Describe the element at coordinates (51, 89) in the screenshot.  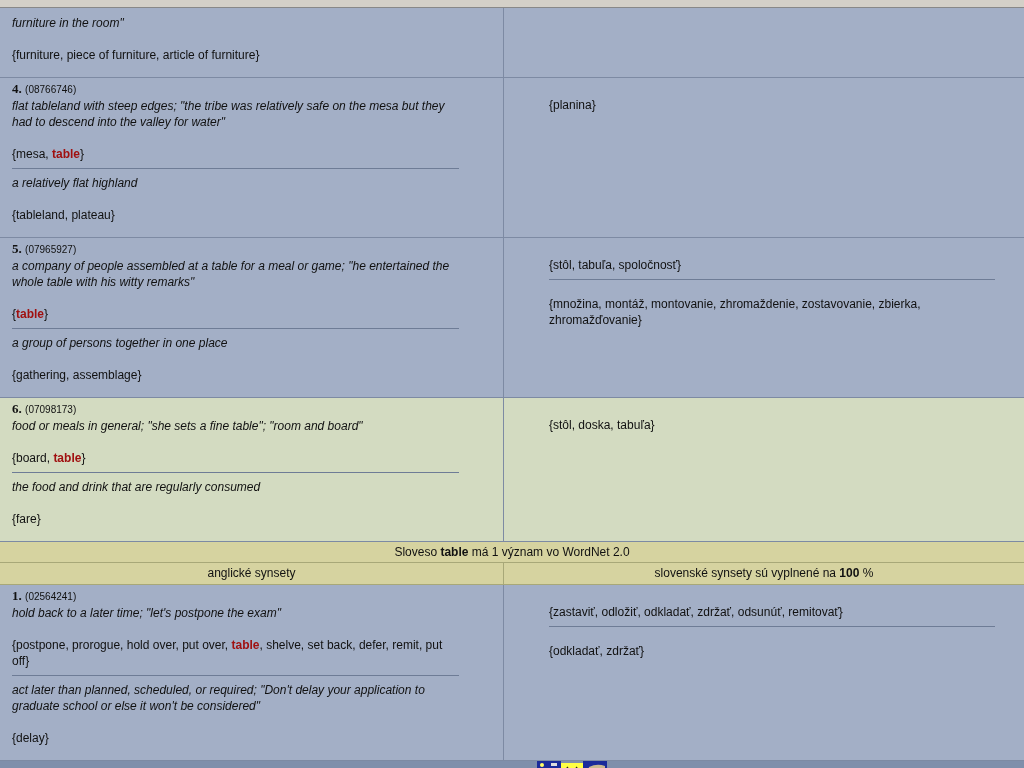
I see `synset-id: (08766746)` at that location.